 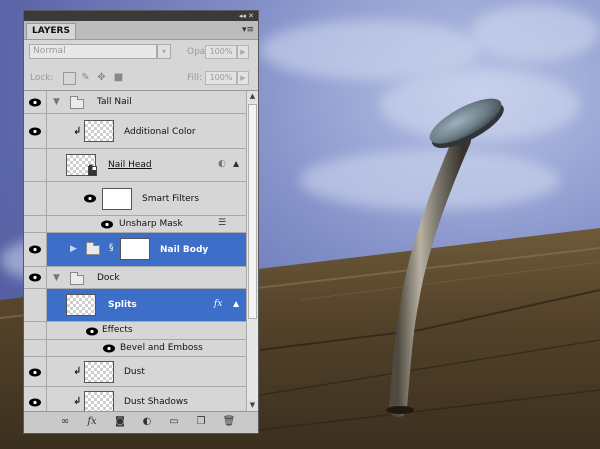 I want to click on fill-input: 100%, so click(x=221, y=78).